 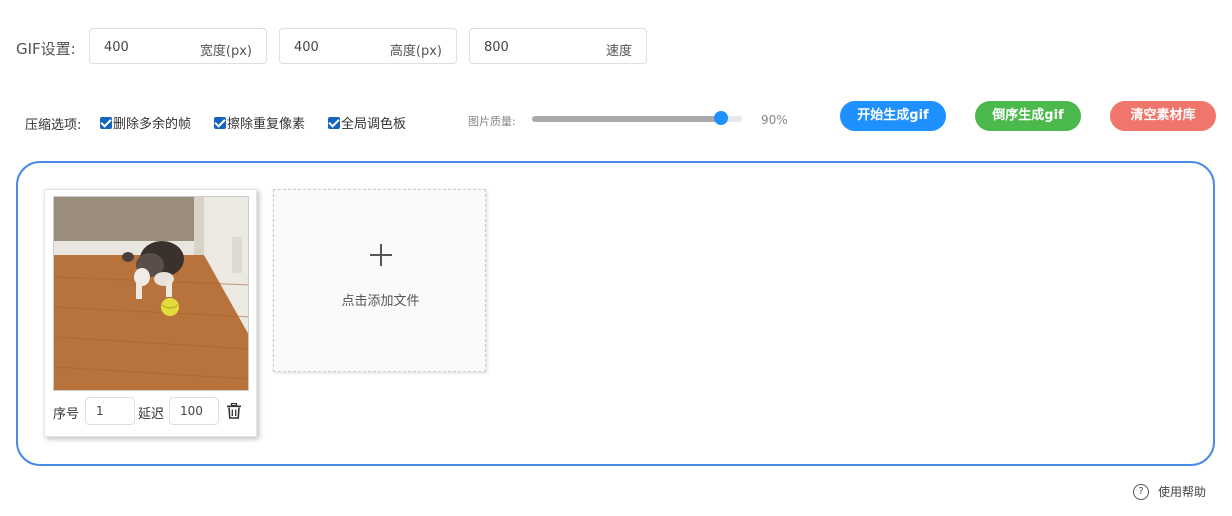 What do you see at coordinates (721, 118) in the screenshot?
I see `quality-slider-handle` at bounding box center [721, 118].